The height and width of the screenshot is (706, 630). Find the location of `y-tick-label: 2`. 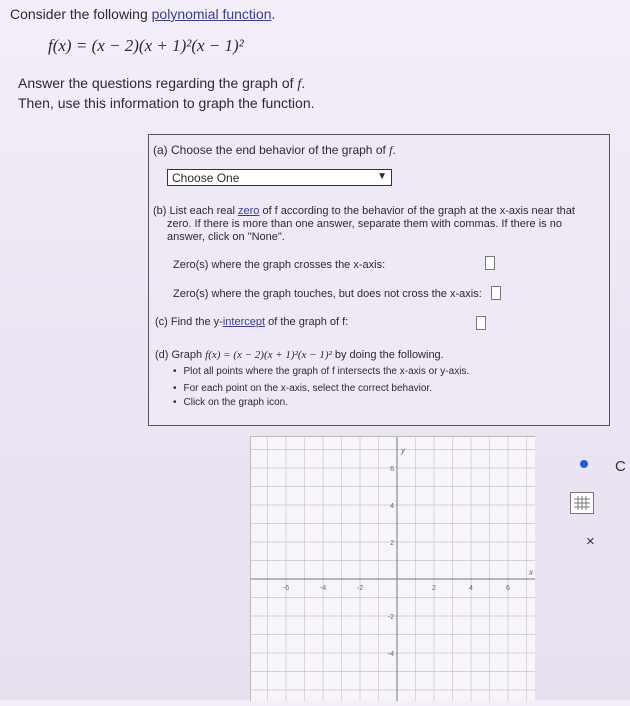

y-tick-label: 2 is located at coordinates (392, 543).